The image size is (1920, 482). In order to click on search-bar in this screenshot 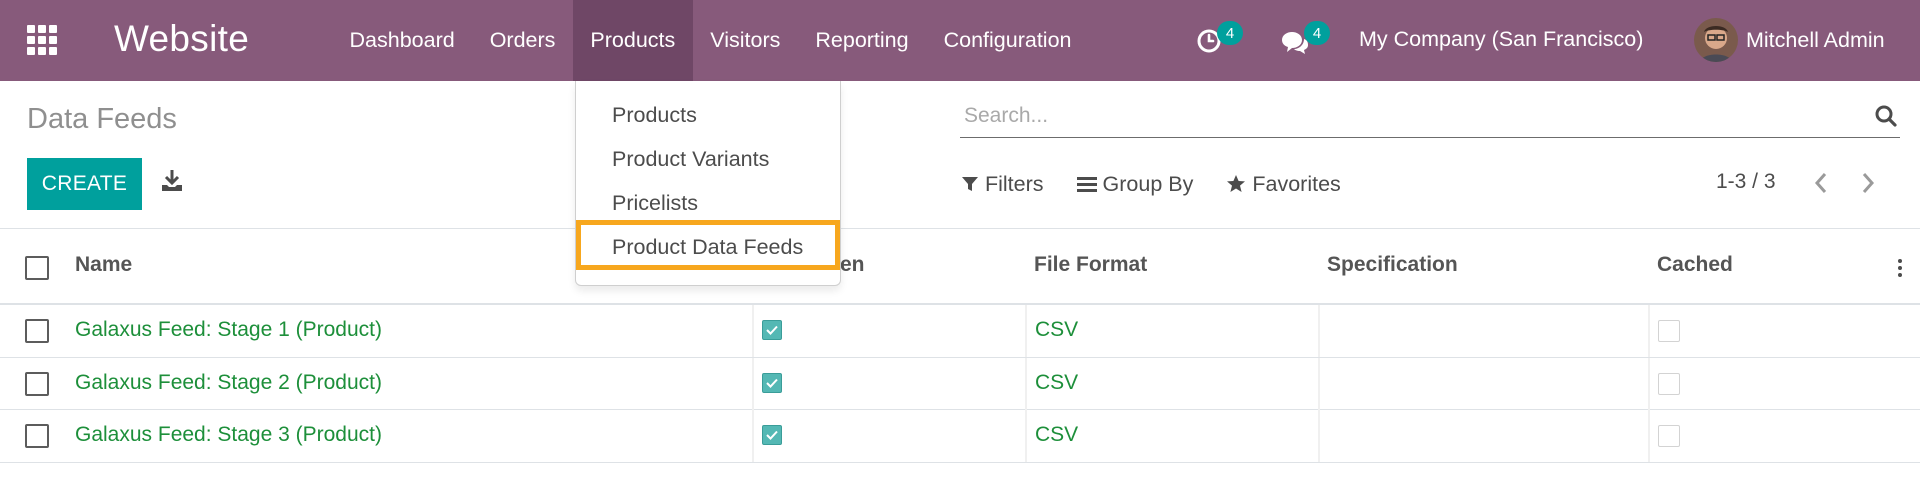, I will do `click(1430, 118)`.